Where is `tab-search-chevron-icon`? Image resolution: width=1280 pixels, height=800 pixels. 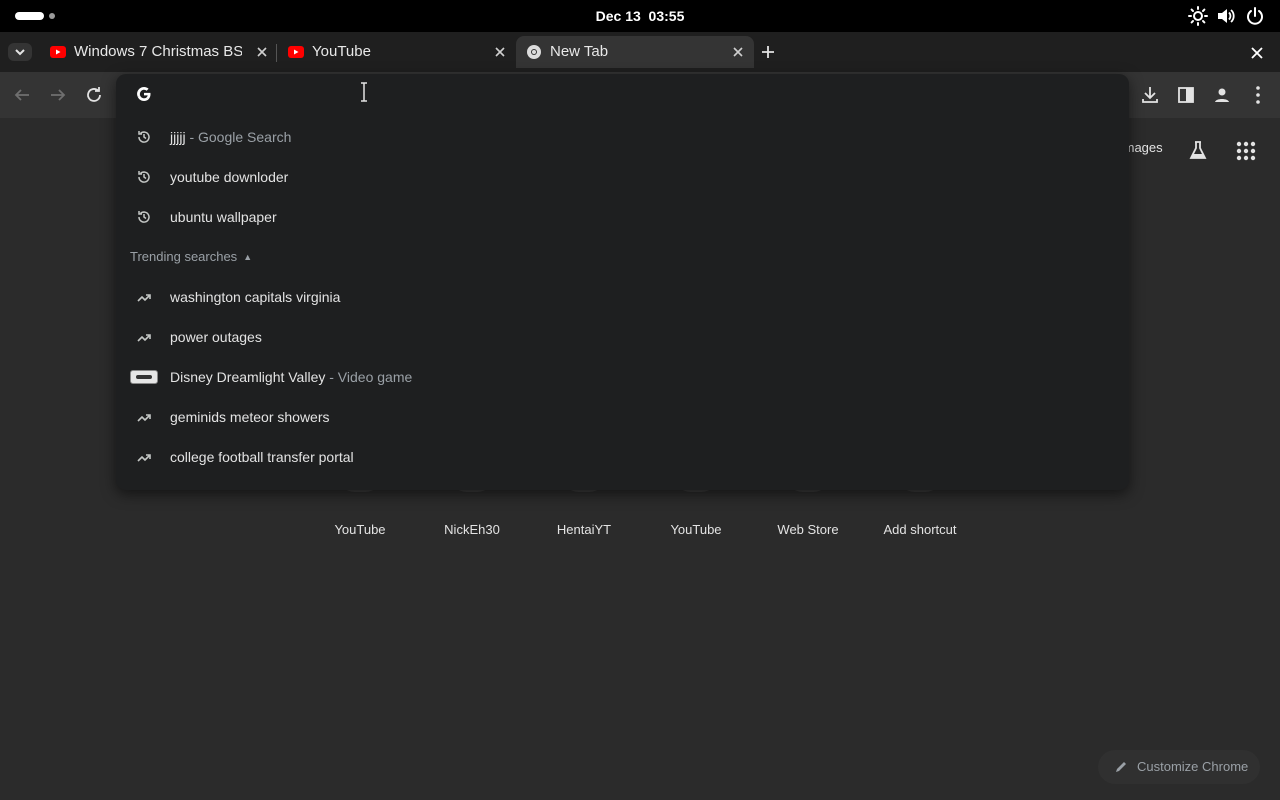 tab-search-chevron-icon is located at coordinates (20, 52).